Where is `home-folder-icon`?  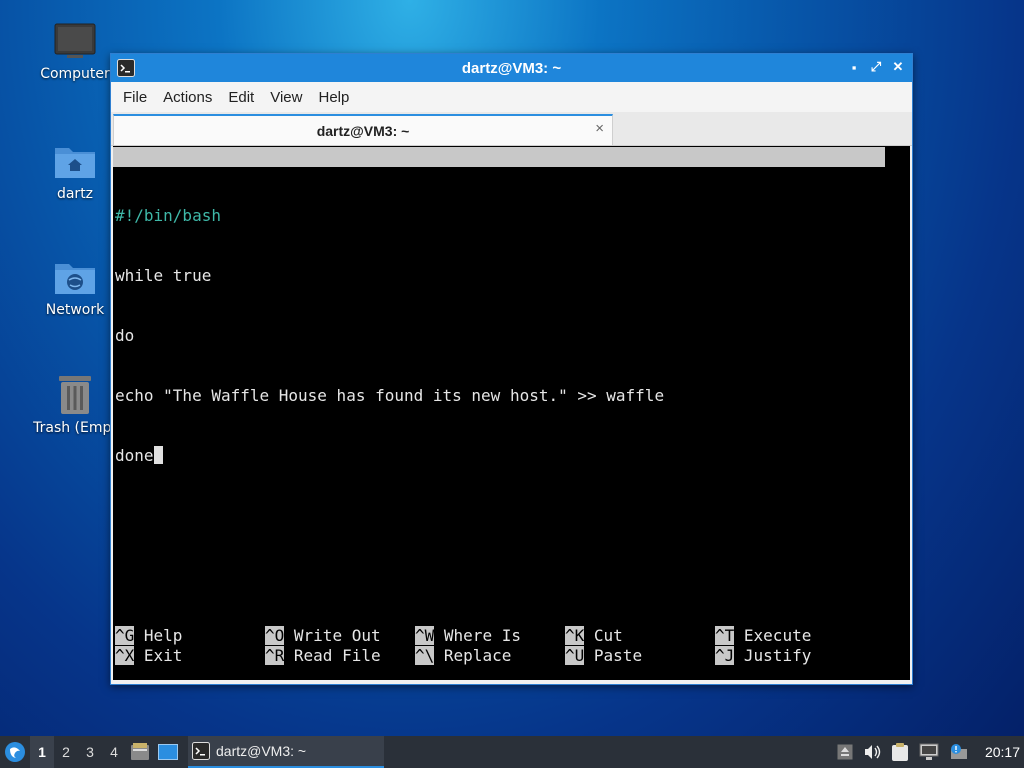 home-folder-icon is located at coordinates (75, 163).